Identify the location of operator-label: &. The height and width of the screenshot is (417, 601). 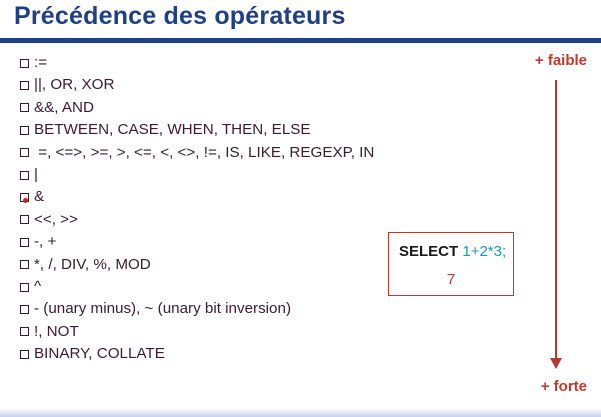
(39, 197).